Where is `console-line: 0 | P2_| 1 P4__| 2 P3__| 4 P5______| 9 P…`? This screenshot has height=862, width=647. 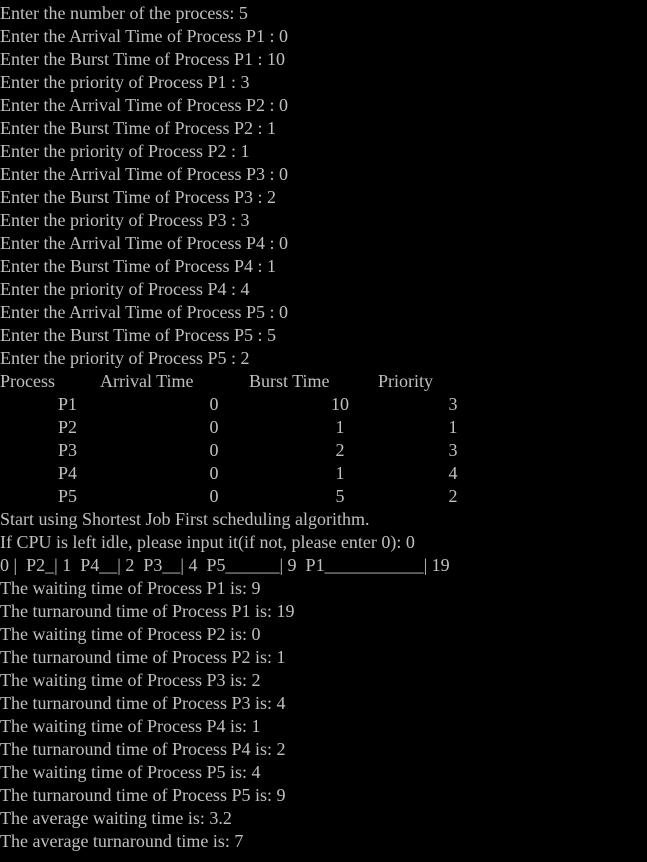
console-line: 0 | P2_| 1 P4__| 2 P3__| 4 P5______| 9 P… is located at coordinates (225, 565).